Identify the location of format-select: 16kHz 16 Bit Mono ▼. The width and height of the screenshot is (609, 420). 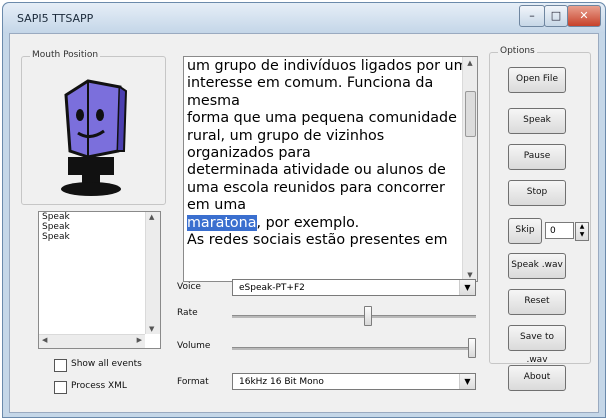
(354, 381).